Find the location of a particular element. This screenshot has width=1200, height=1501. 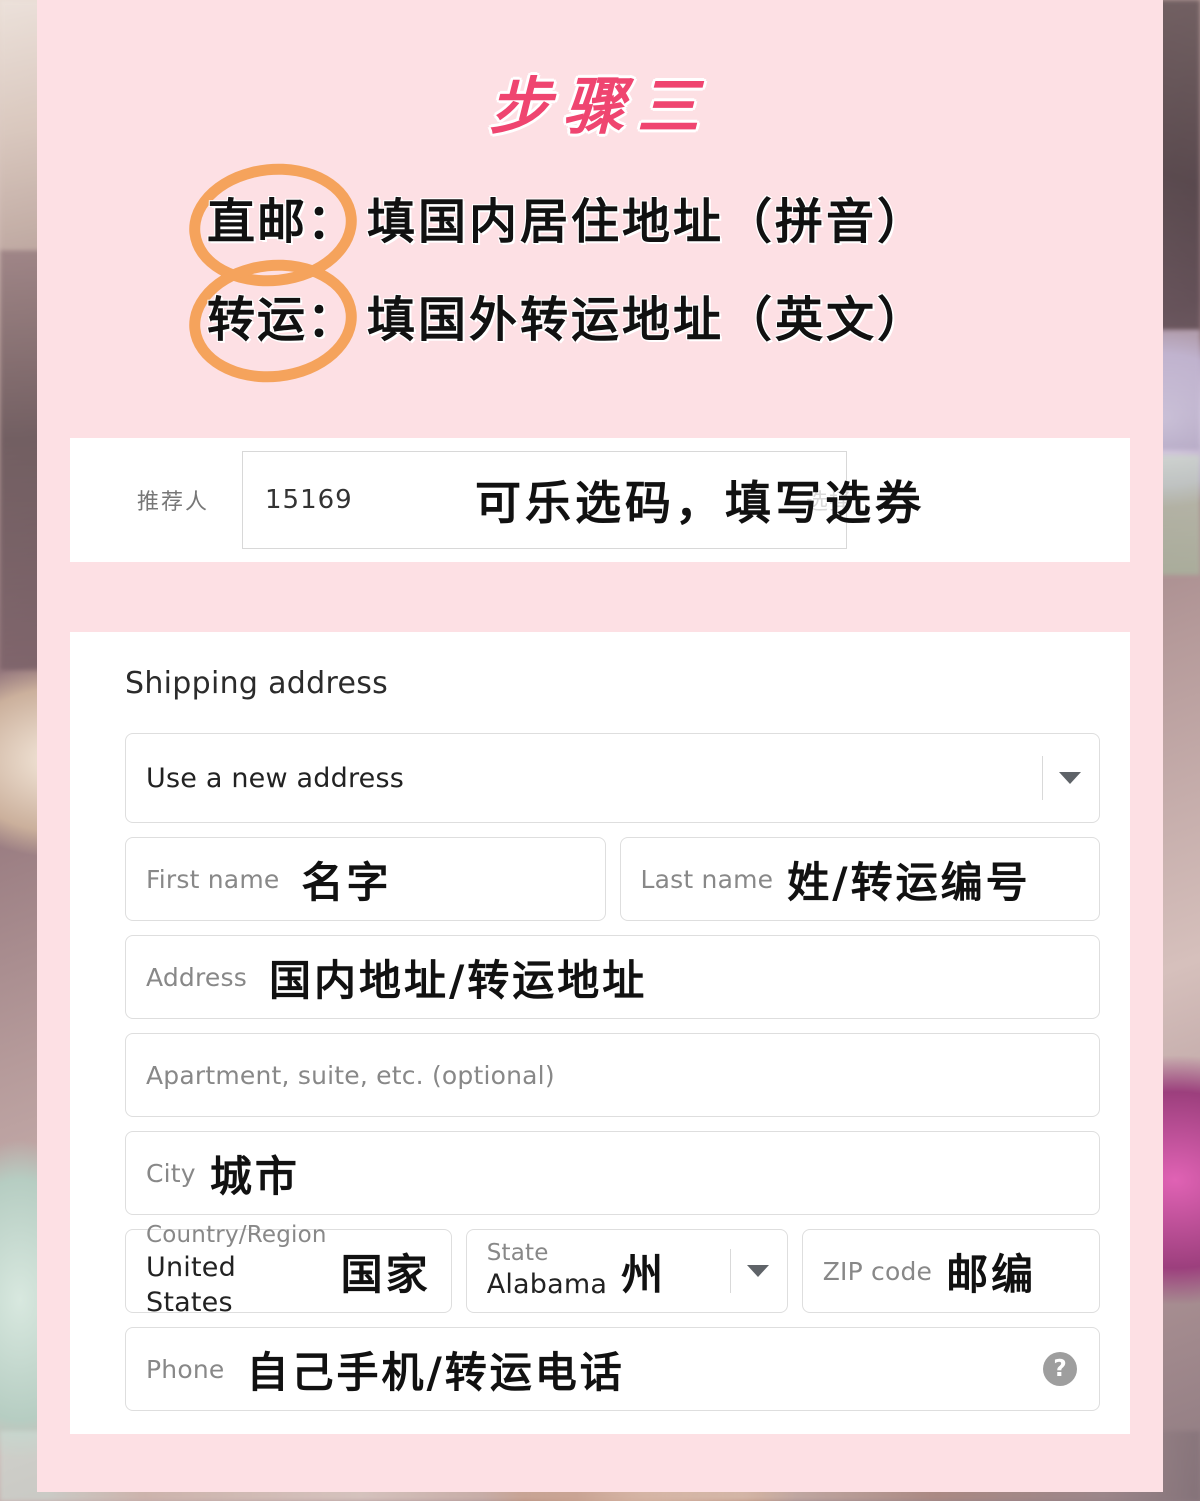

phone-annotation: 自己手机/转运电话 is located at coordinates (435, 1372).